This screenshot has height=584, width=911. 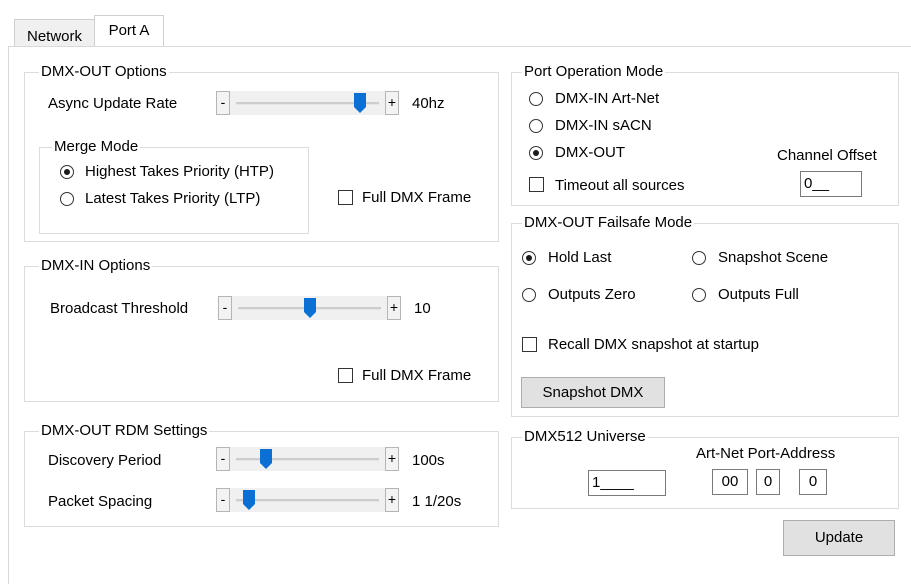 What do you see at coordinates (174, 186) in the screenshot?
I see `merge-mode-group: Merge Mode` at bounding box center [174, 186].